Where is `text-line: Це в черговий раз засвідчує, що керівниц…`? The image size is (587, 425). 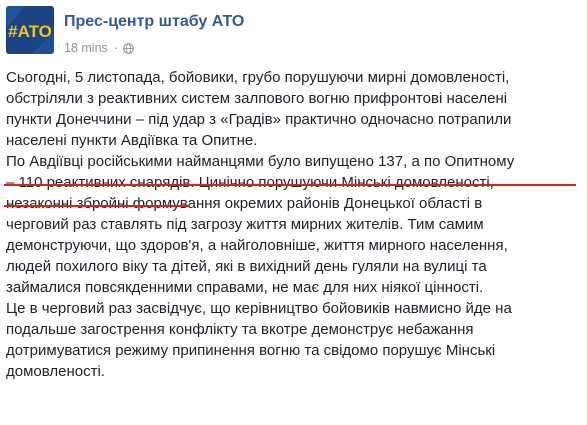
text-line: Це в черговий раз засвідчує, що керівниц… is located at coordinates (259, 308).